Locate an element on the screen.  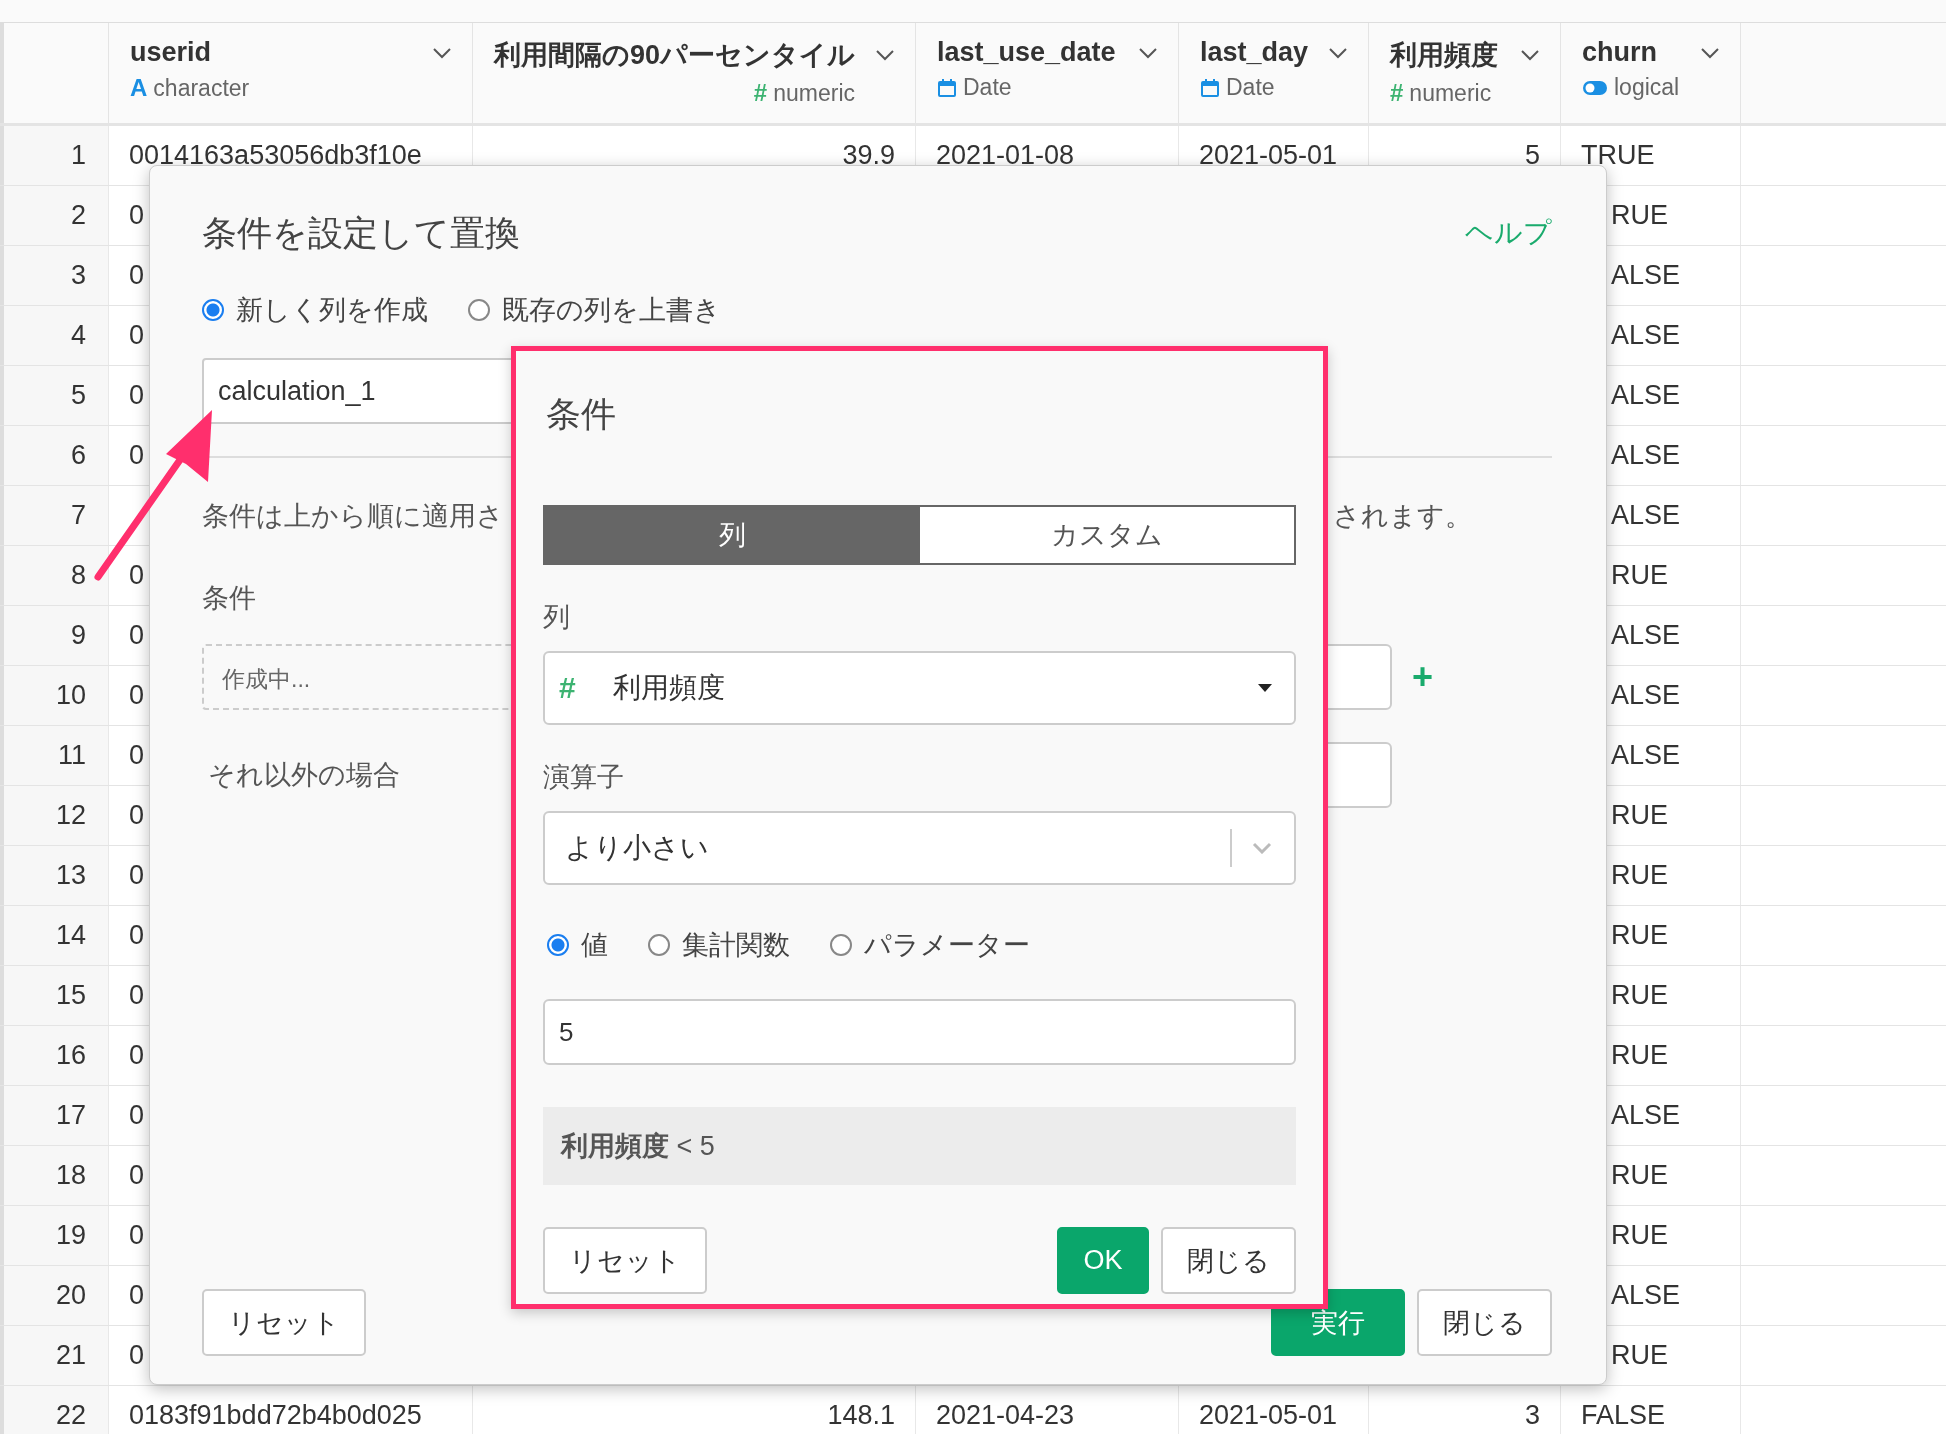
radio-option: 値 is located at coordinates (577, 945).